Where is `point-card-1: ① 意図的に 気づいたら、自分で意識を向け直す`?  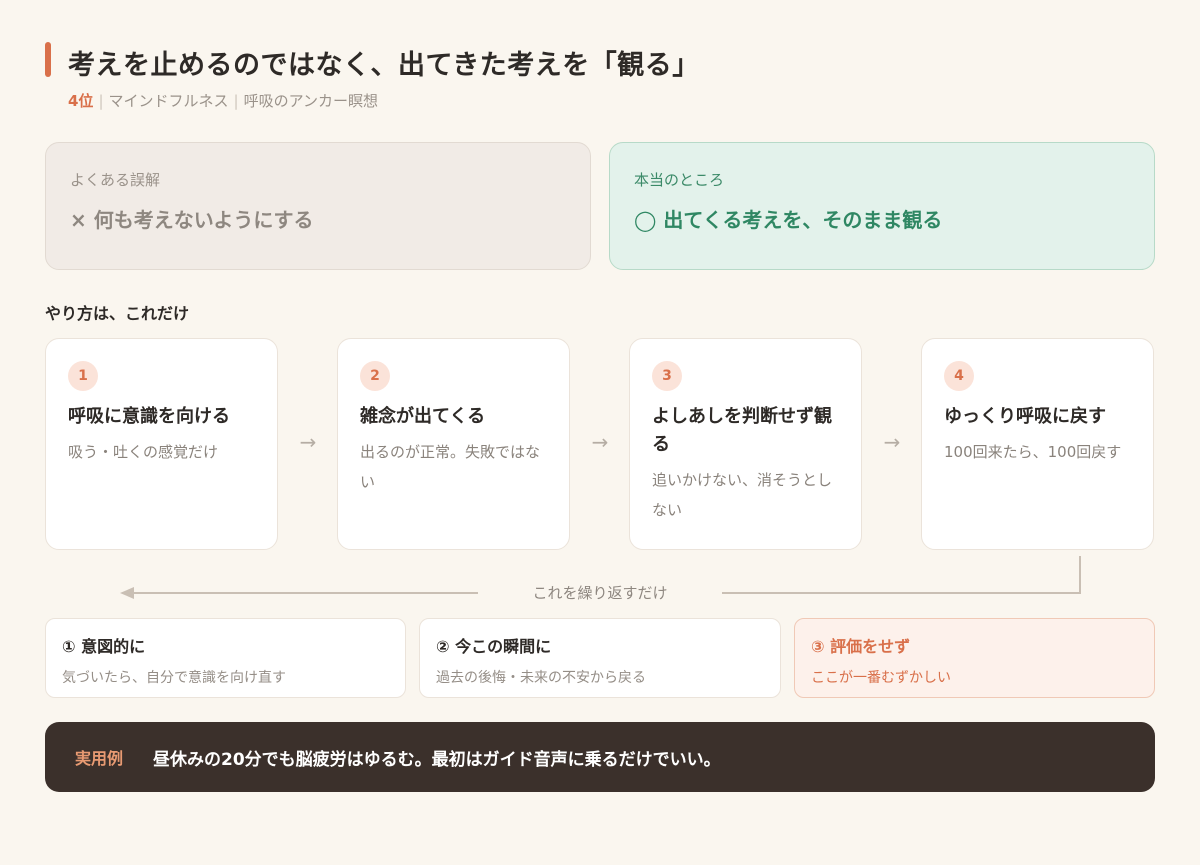 point-card-1: ① 意図的に 気づいたら、自分で意識を向け直す is located at coordinates (225, 658).